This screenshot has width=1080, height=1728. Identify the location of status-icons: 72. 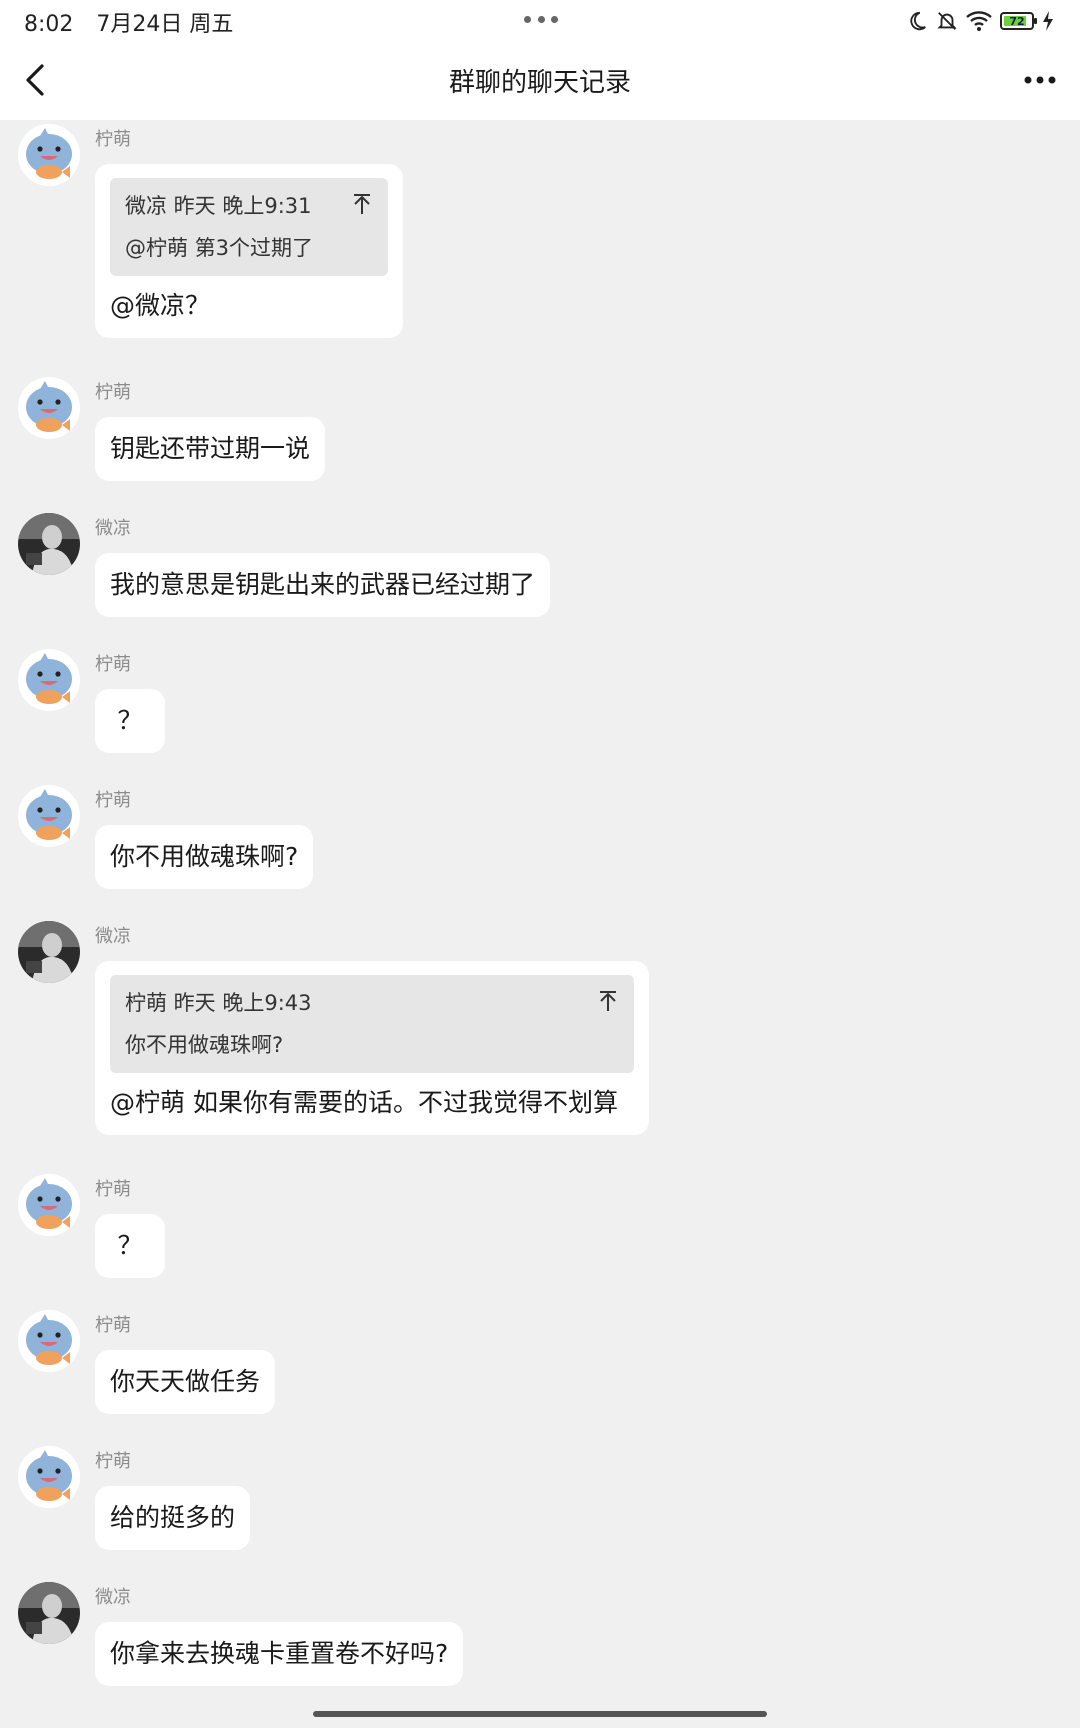
(980, 21).